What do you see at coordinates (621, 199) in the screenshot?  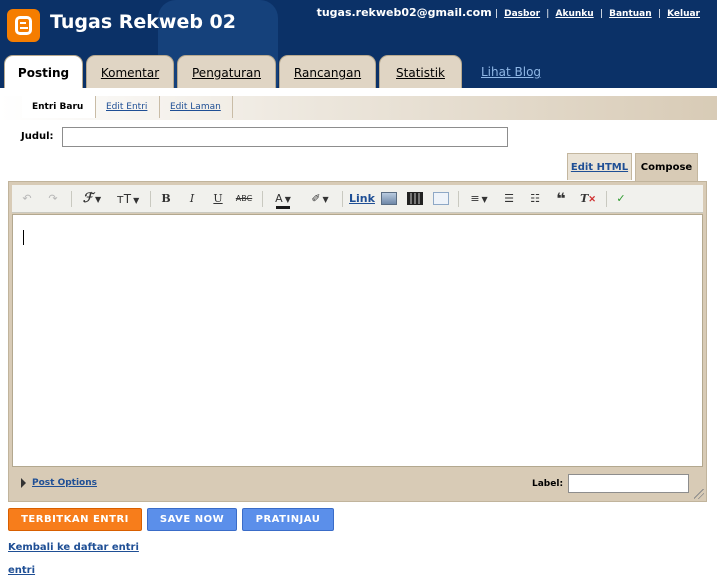 I see `spellcheck-icon: ✓` at bounding box center [621, 199].